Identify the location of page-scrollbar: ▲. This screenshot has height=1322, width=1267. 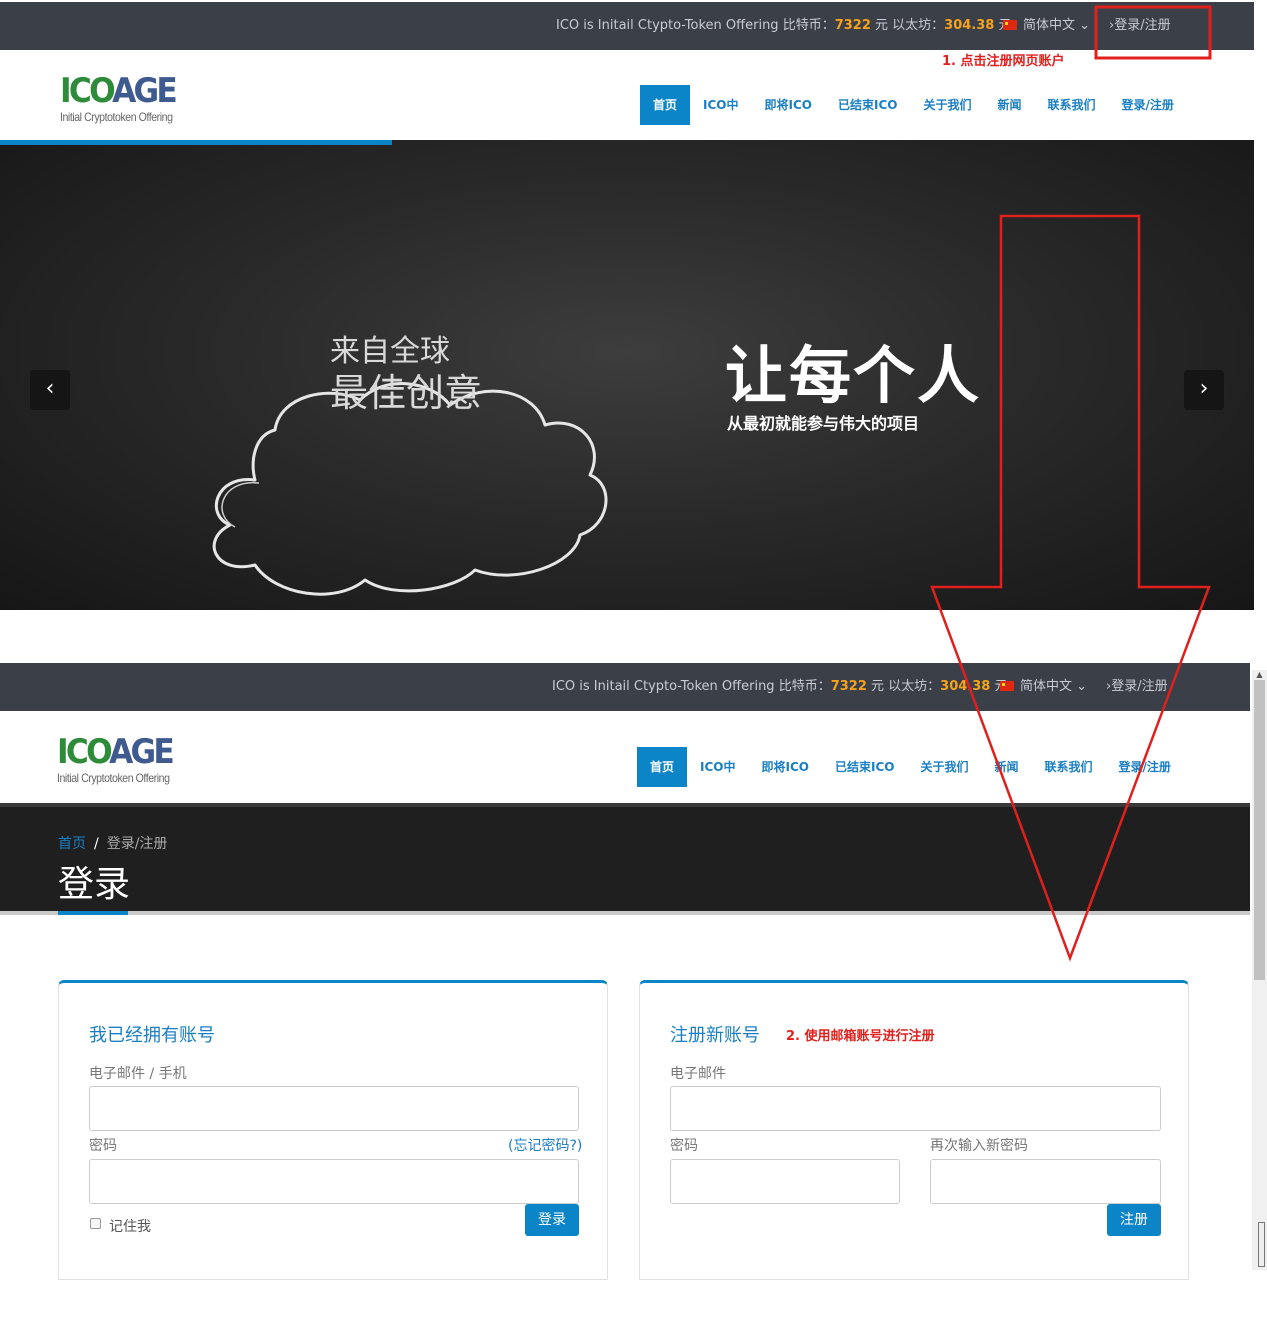
(1259, 970).